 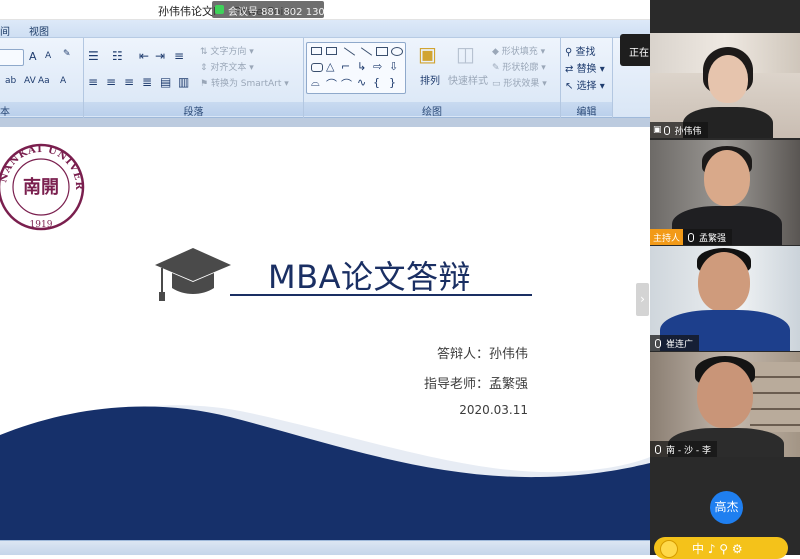 I want to click on participant-nameplate: 主持人 孟繁强, so click(x=691, y=236).